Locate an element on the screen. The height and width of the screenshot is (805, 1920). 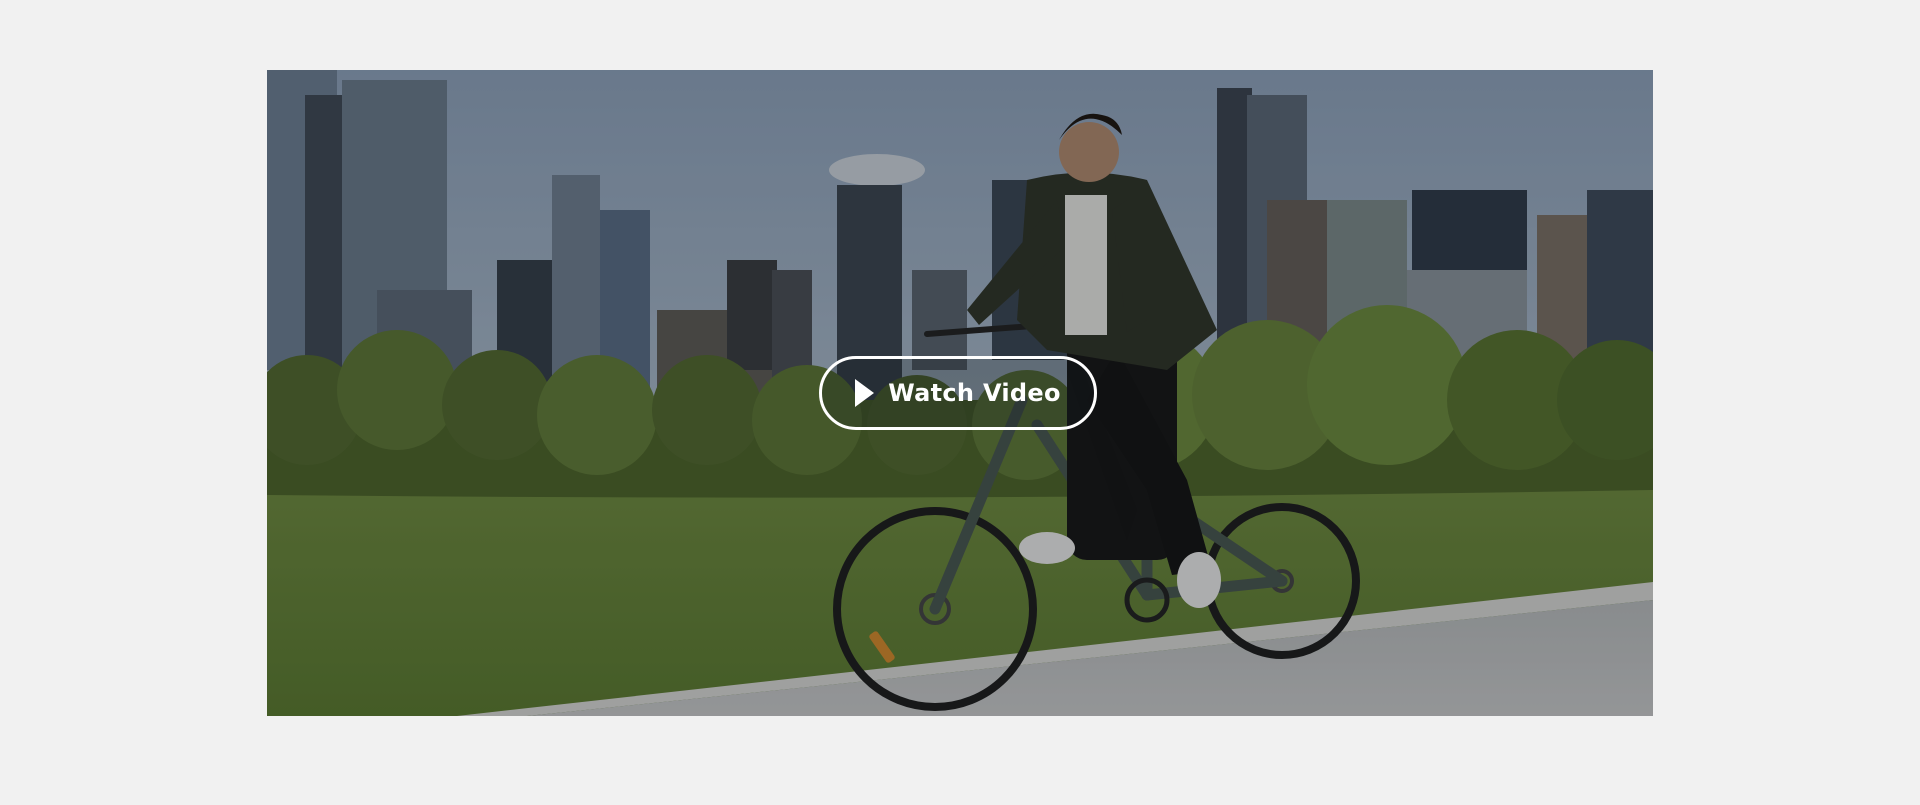
watch-video-button: Watch Video is located at coordinates (958, 393).